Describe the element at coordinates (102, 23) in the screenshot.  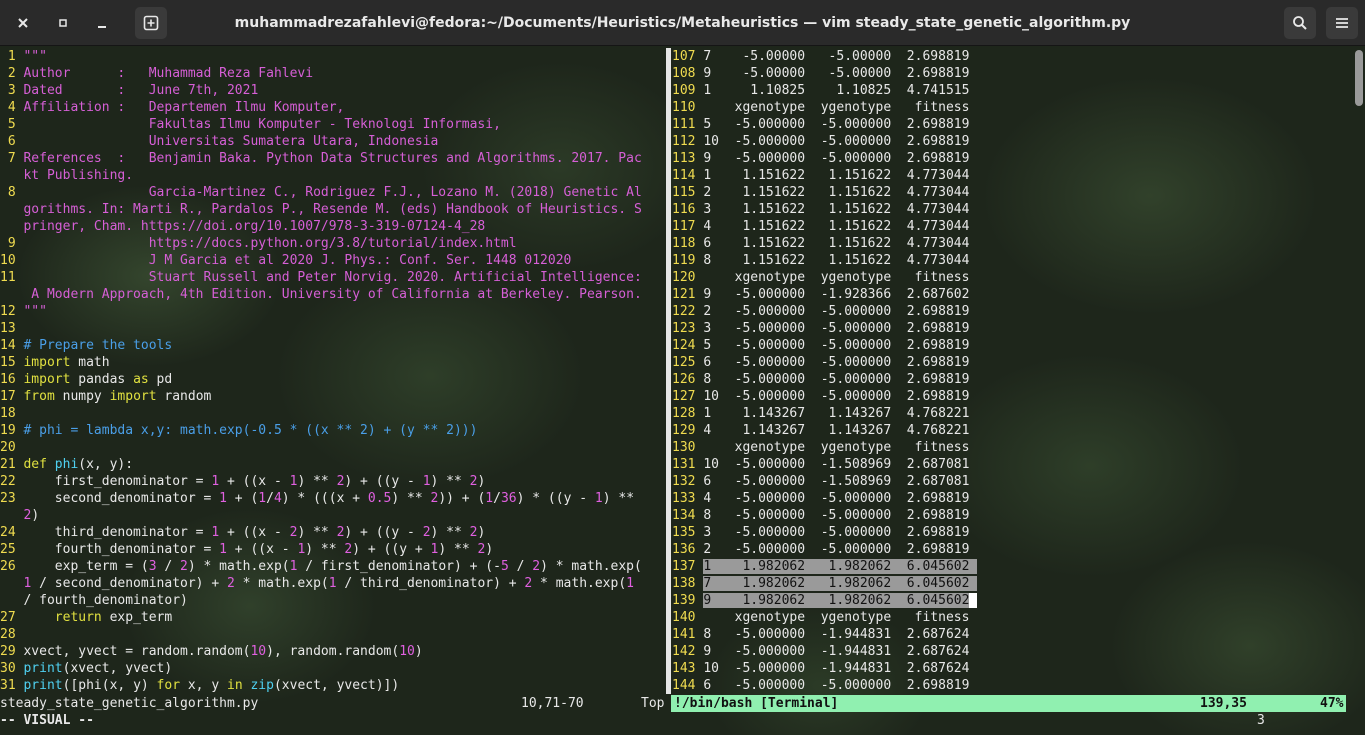
I see `minimize-button` at that location.